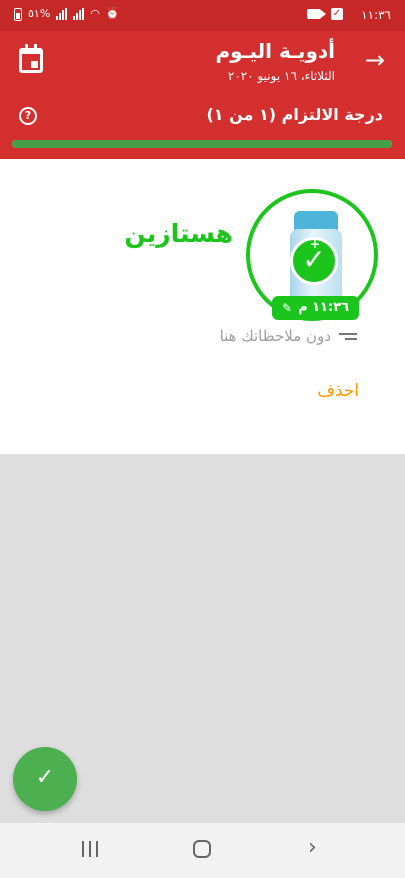  Describe the element at coordinates (294, 114) in the screenshot. I see `adherence-label: درجة الالتزام (١ من ١)` at that location.